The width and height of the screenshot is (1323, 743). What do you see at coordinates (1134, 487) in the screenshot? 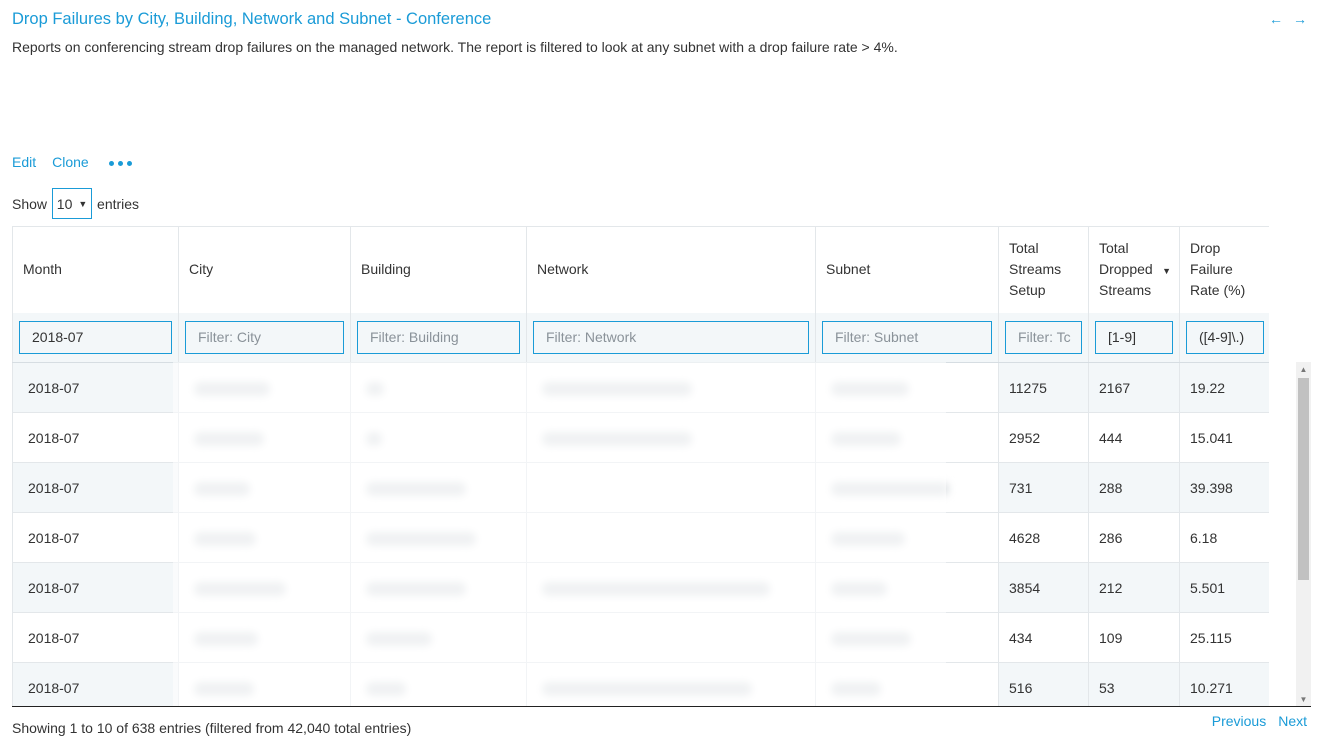
I see `cell-total-dropped: 288` at bounding box center [1134, 487].